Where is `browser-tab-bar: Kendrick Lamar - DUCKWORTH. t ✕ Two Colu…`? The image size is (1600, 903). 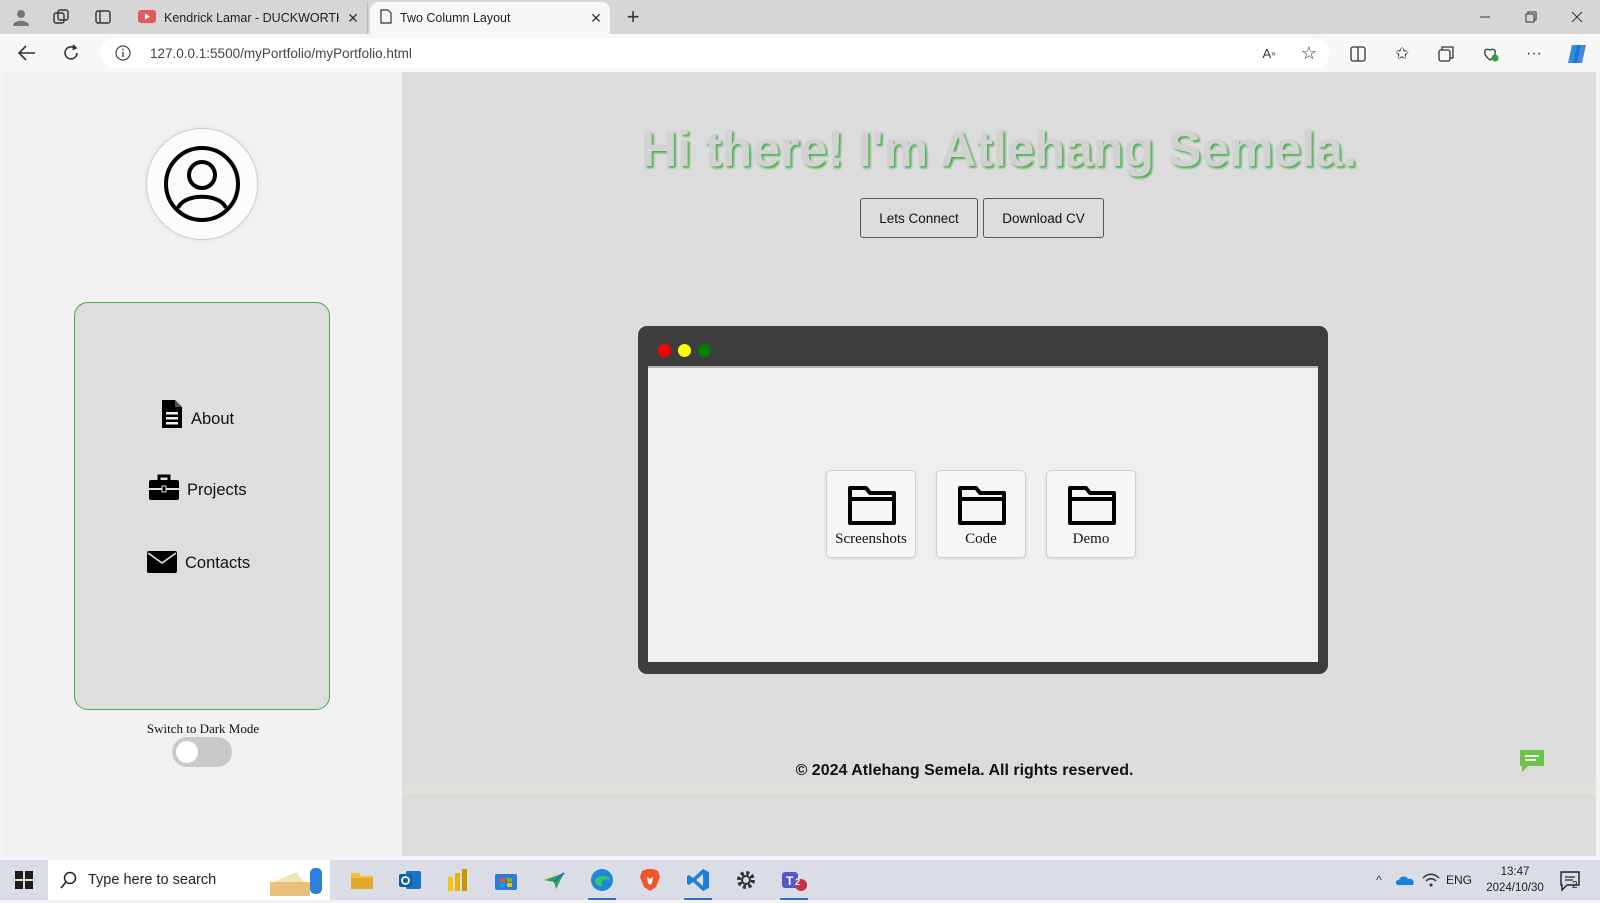
browser-tab-bar: Kendrick Lamar - DUCKWORTH. t ✕ Two Colu… is located at coordinates (800, 17).